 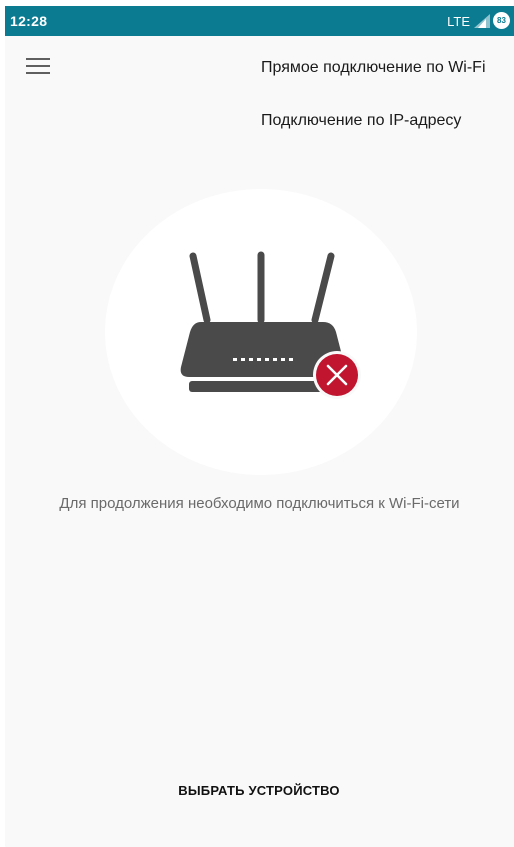 What do you see at coordinates (361, 121) in the screenshot?
I see `menu-item-ip-connection: Подключение по IP-адресу` at bounding box center [361, 121].